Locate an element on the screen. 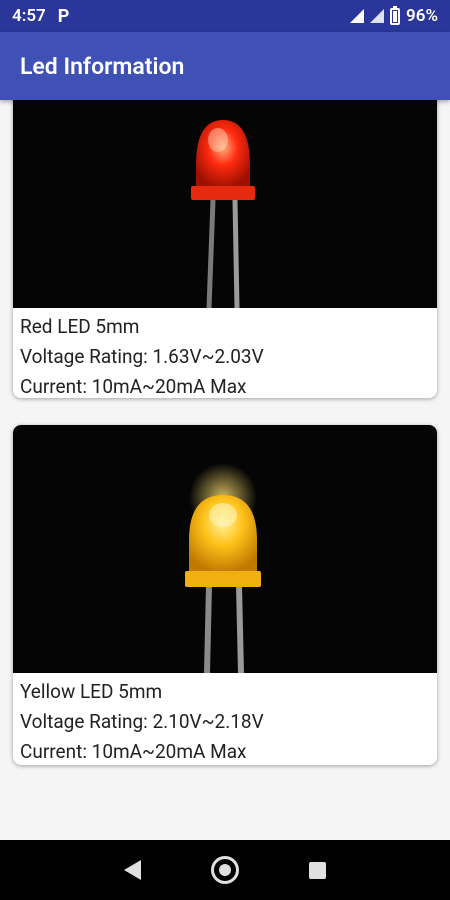  back-icon is located at coordinates (132, 870).